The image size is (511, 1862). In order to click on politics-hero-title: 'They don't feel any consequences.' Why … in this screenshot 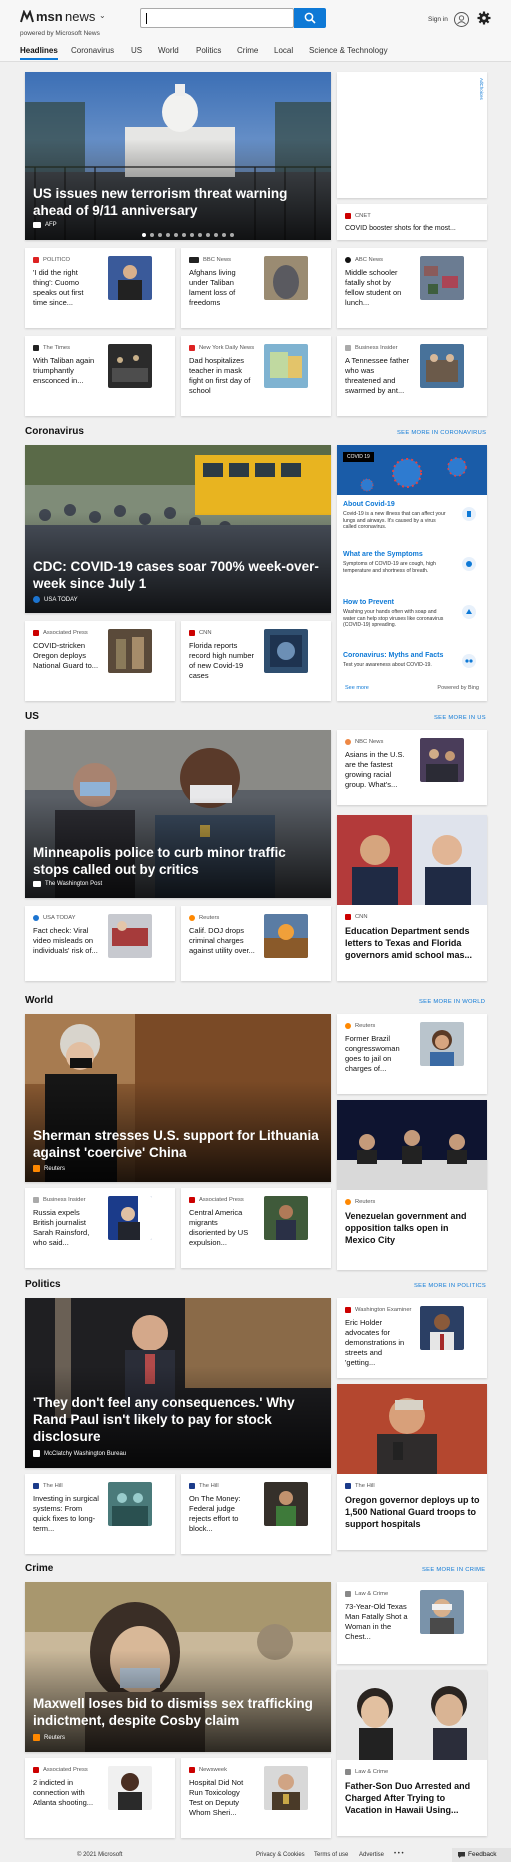, I will do `click(176, 1419)`.